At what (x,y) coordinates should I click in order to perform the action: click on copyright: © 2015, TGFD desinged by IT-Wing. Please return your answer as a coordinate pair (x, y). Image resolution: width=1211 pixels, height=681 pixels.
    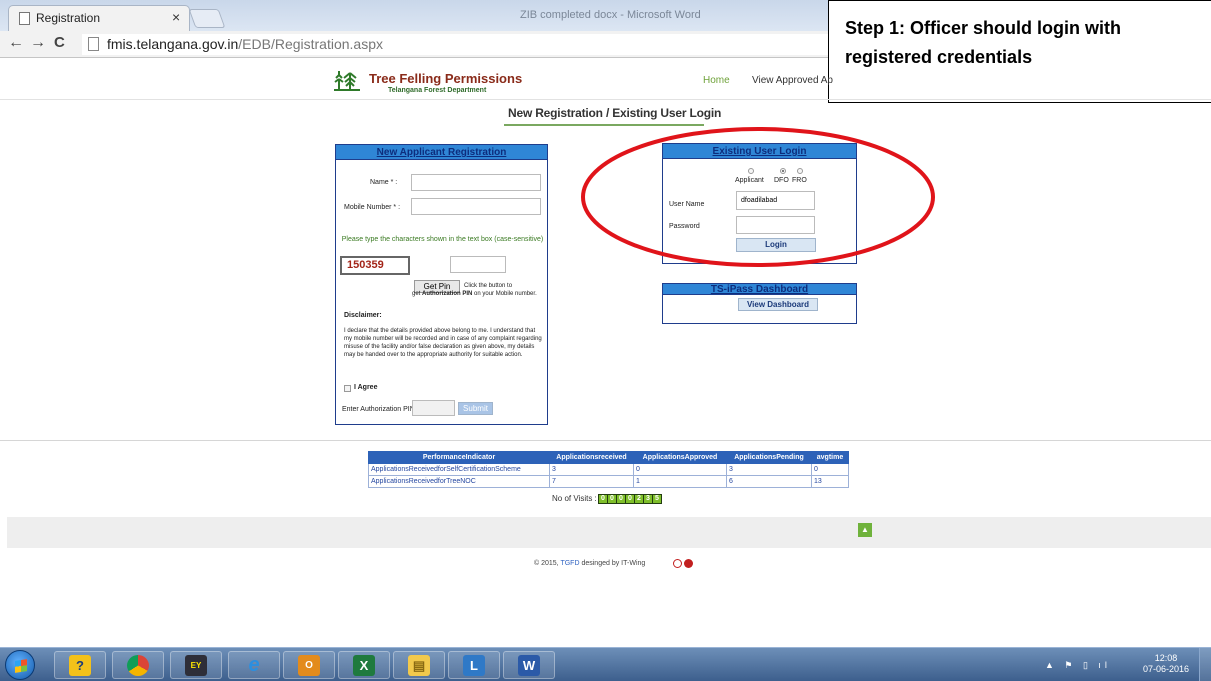
    Looking at the image, I should click on (589, 563).